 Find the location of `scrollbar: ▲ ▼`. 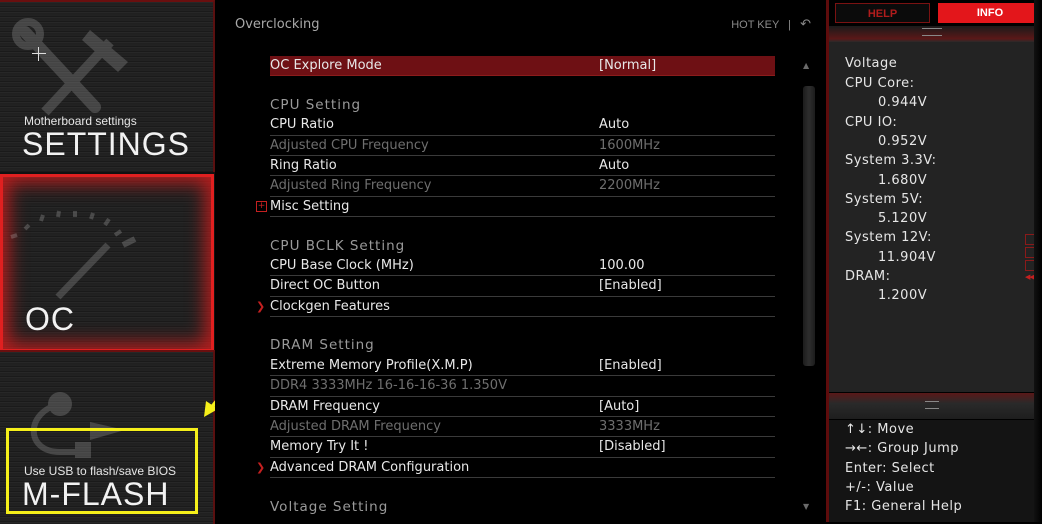

scrollbar: ▲ ▼ is located at coordinates (809, 286).